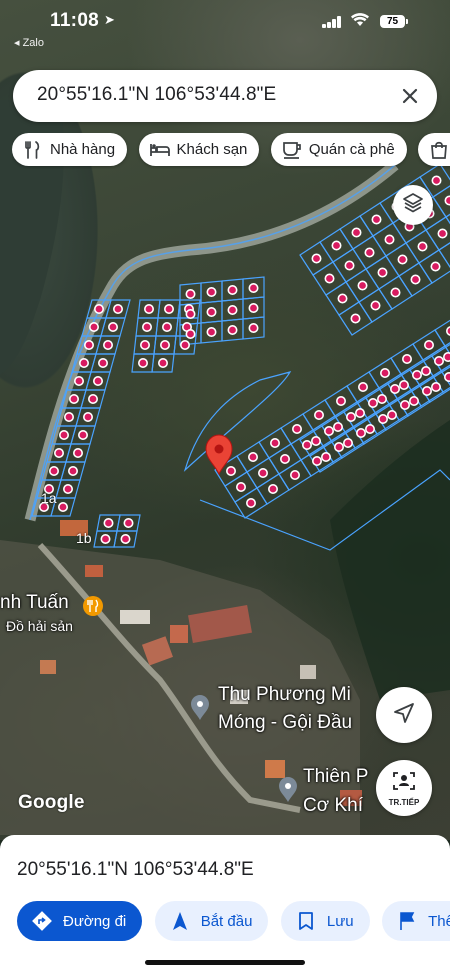 The image size is (450, 975). I want to click on location-services-icon: ➤, so click(109, 19).